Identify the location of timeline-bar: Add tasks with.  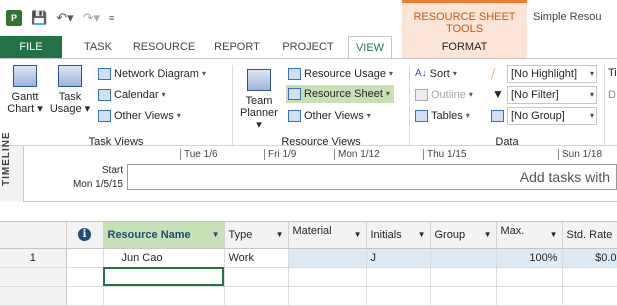
(372, 177).